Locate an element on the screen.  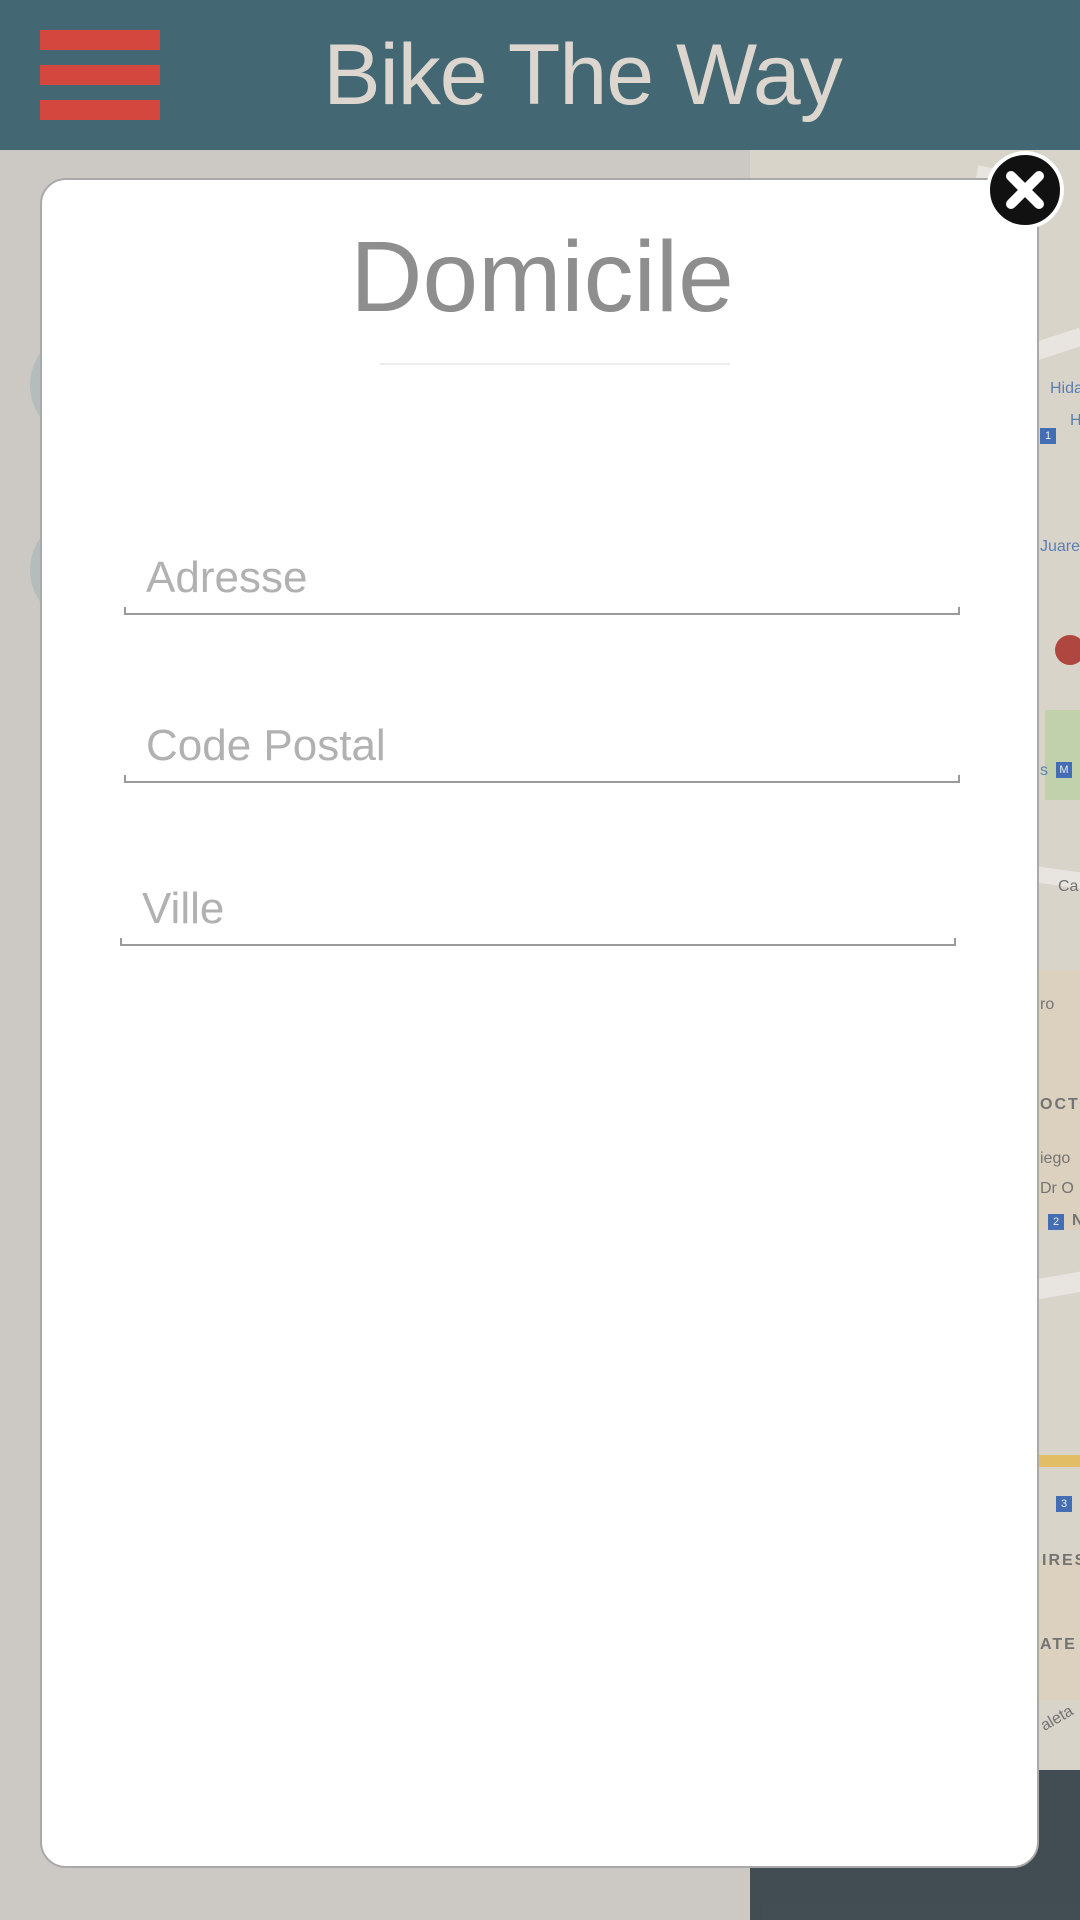
modal-title: Domicile is located at coordinates (542, 277).